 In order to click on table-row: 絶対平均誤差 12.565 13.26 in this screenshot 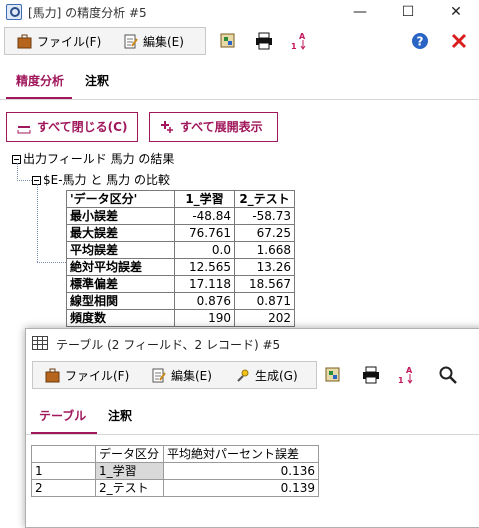, I will do `click(180, 267)`.